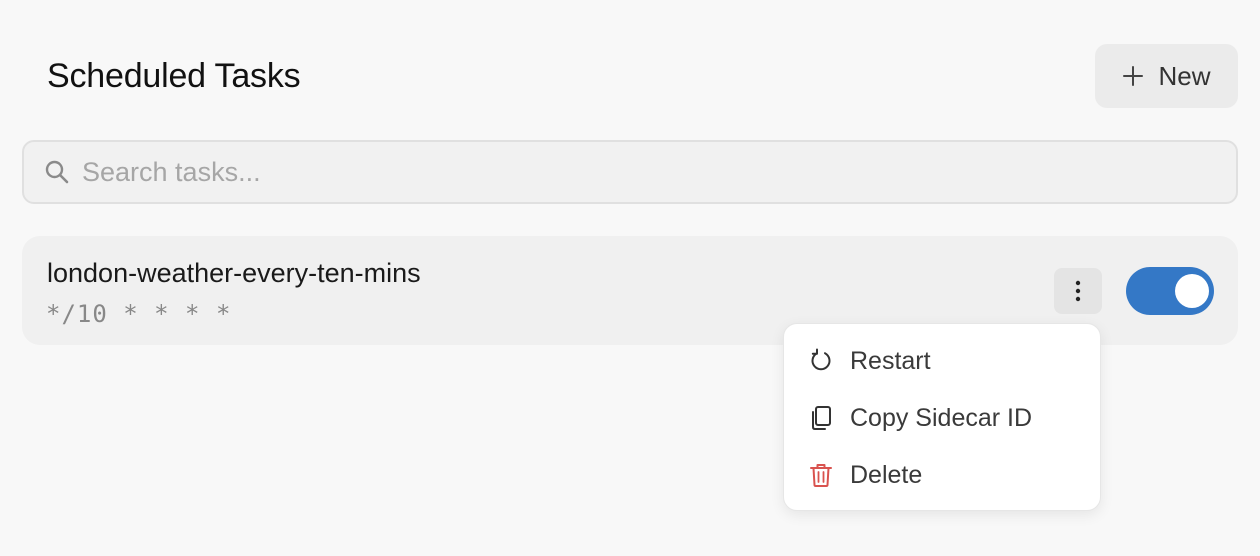 This screenshot has width=1260, height=556. I want to click on menu-item-restart: Restart, so click(942, 361).